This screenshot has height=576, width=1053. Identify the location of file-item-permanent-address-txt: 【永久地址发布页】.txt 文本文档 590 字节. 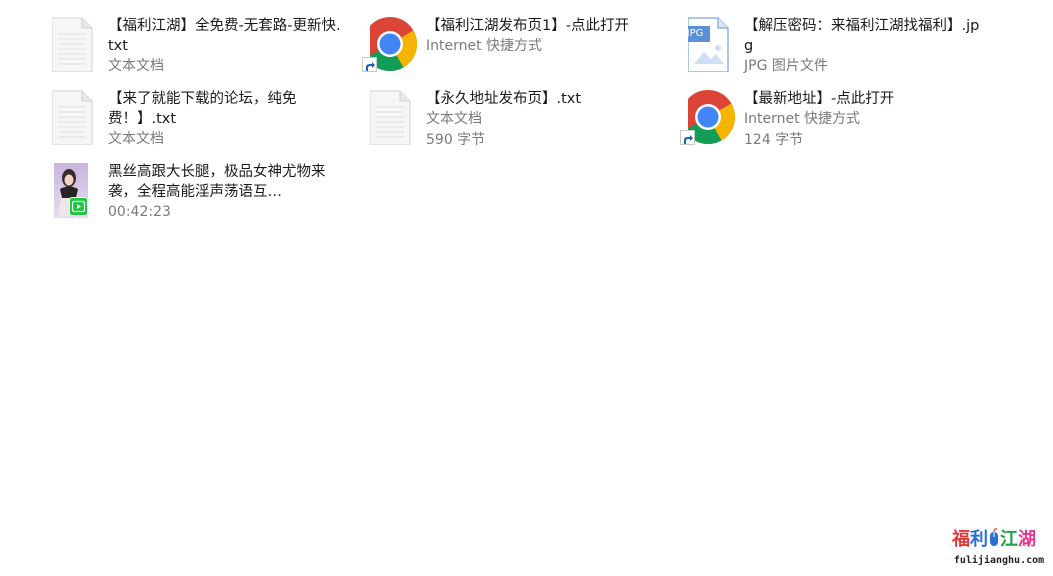
(519, 118).